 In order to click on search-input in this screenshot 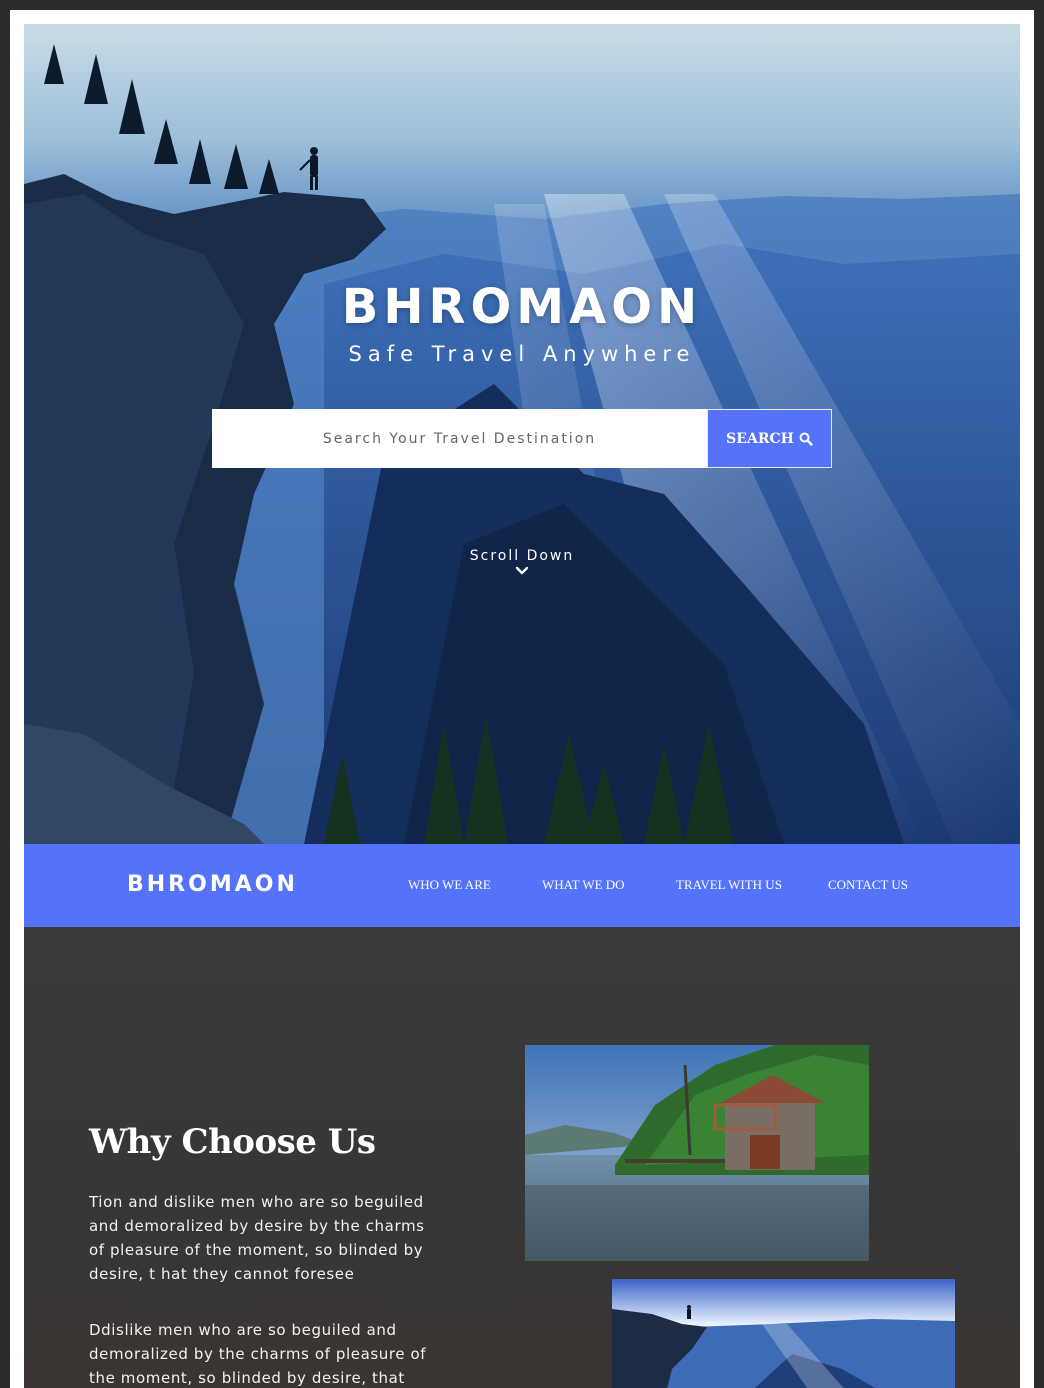, I will do `click(459, 438)`.